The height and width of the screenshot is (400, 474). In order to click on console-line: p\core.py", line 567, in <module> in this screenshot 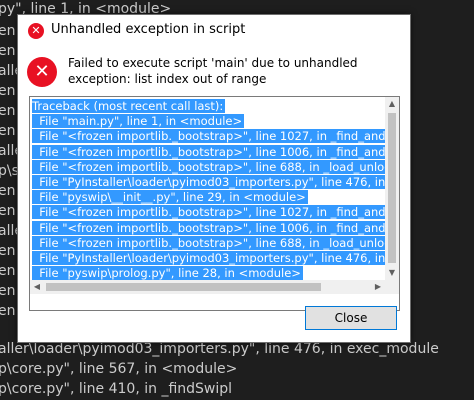, I will do `click(119, 369)`.